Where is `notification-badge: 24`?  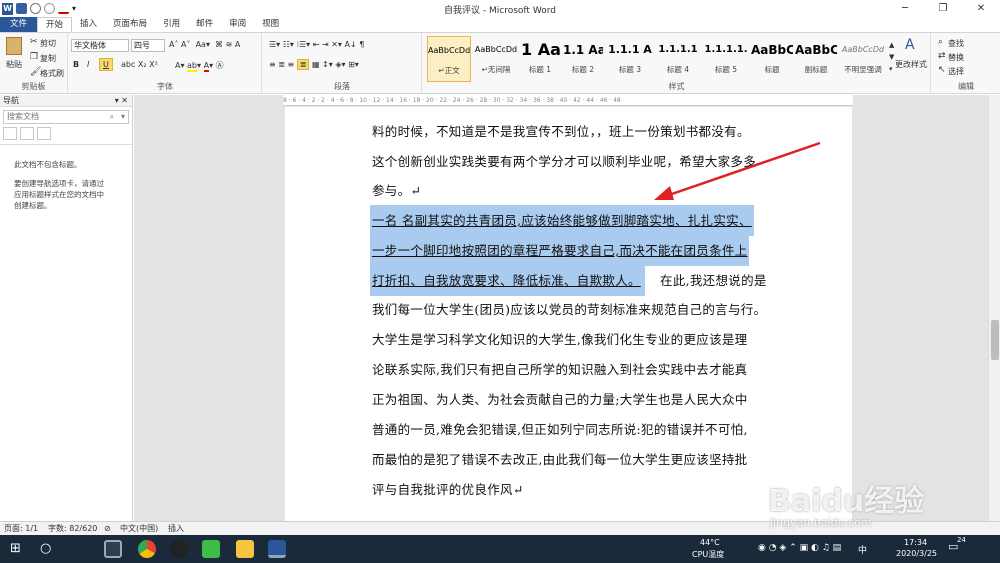
notification-badge: 24 is located at coordinates (961, 540).